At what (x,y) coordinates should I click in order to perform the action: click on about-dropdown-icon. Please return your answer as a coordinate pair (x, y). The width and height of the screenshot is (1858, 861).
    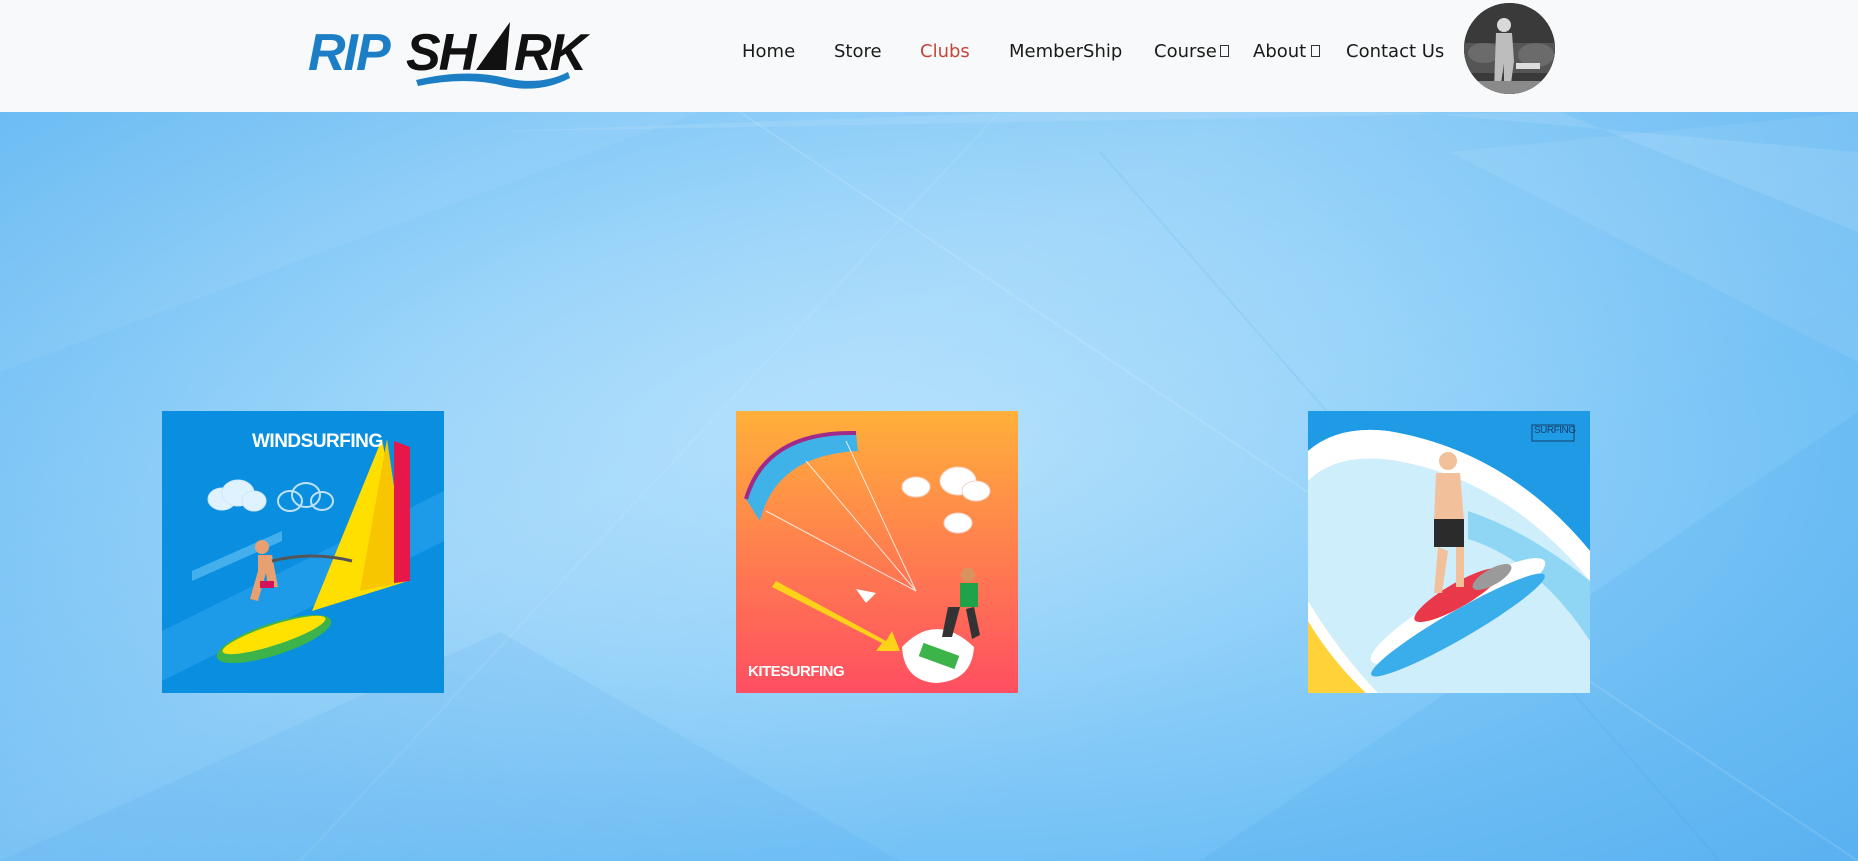
    Looking at the image, I should click on (1315, 51).